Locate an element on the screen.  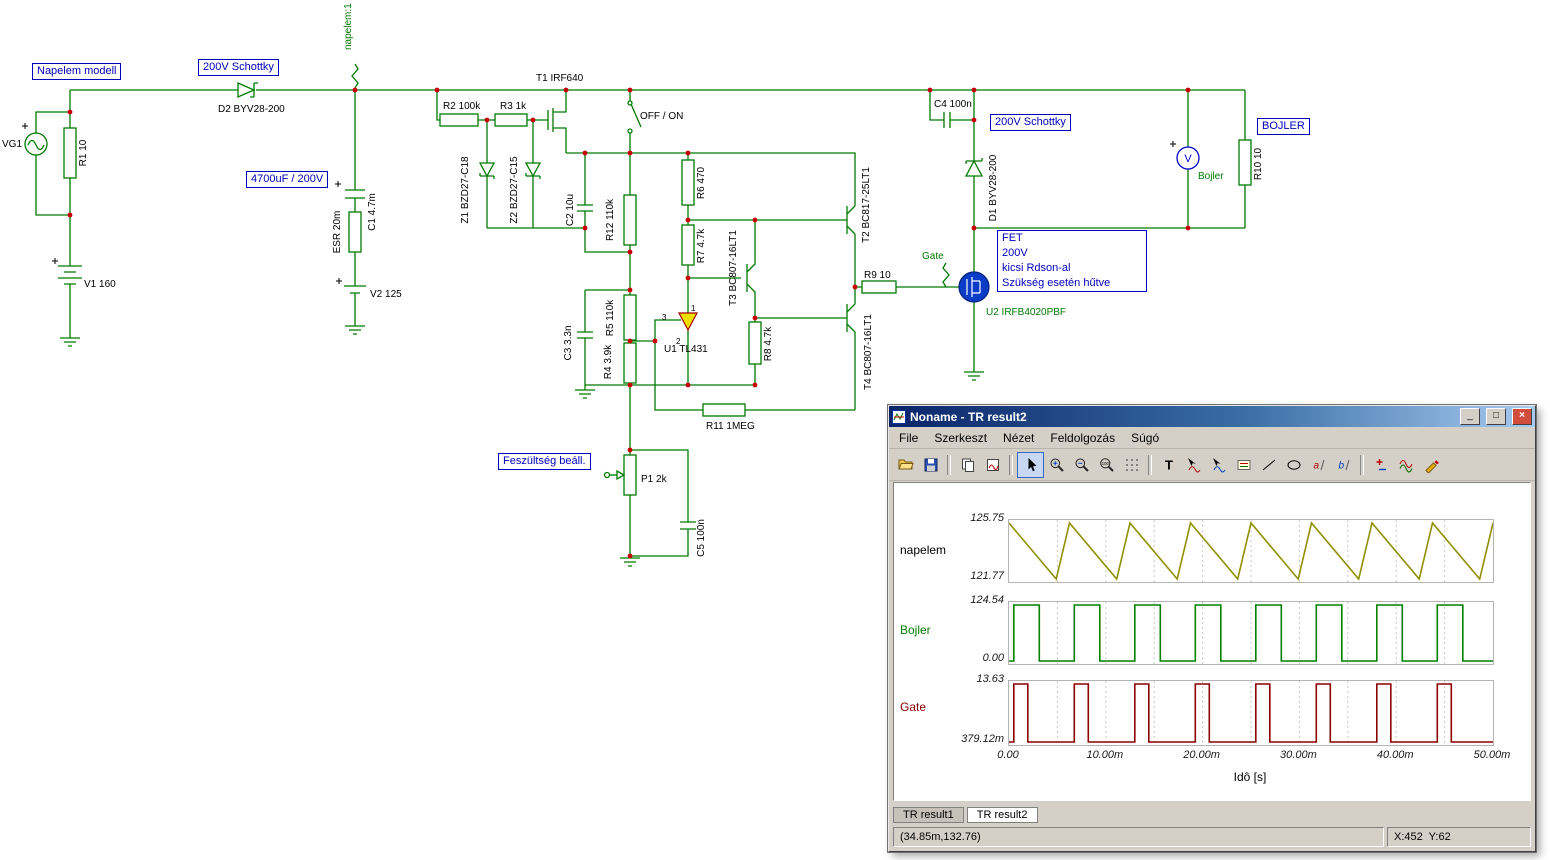
text-tool-button: T is located at coordinates (1168, 465).